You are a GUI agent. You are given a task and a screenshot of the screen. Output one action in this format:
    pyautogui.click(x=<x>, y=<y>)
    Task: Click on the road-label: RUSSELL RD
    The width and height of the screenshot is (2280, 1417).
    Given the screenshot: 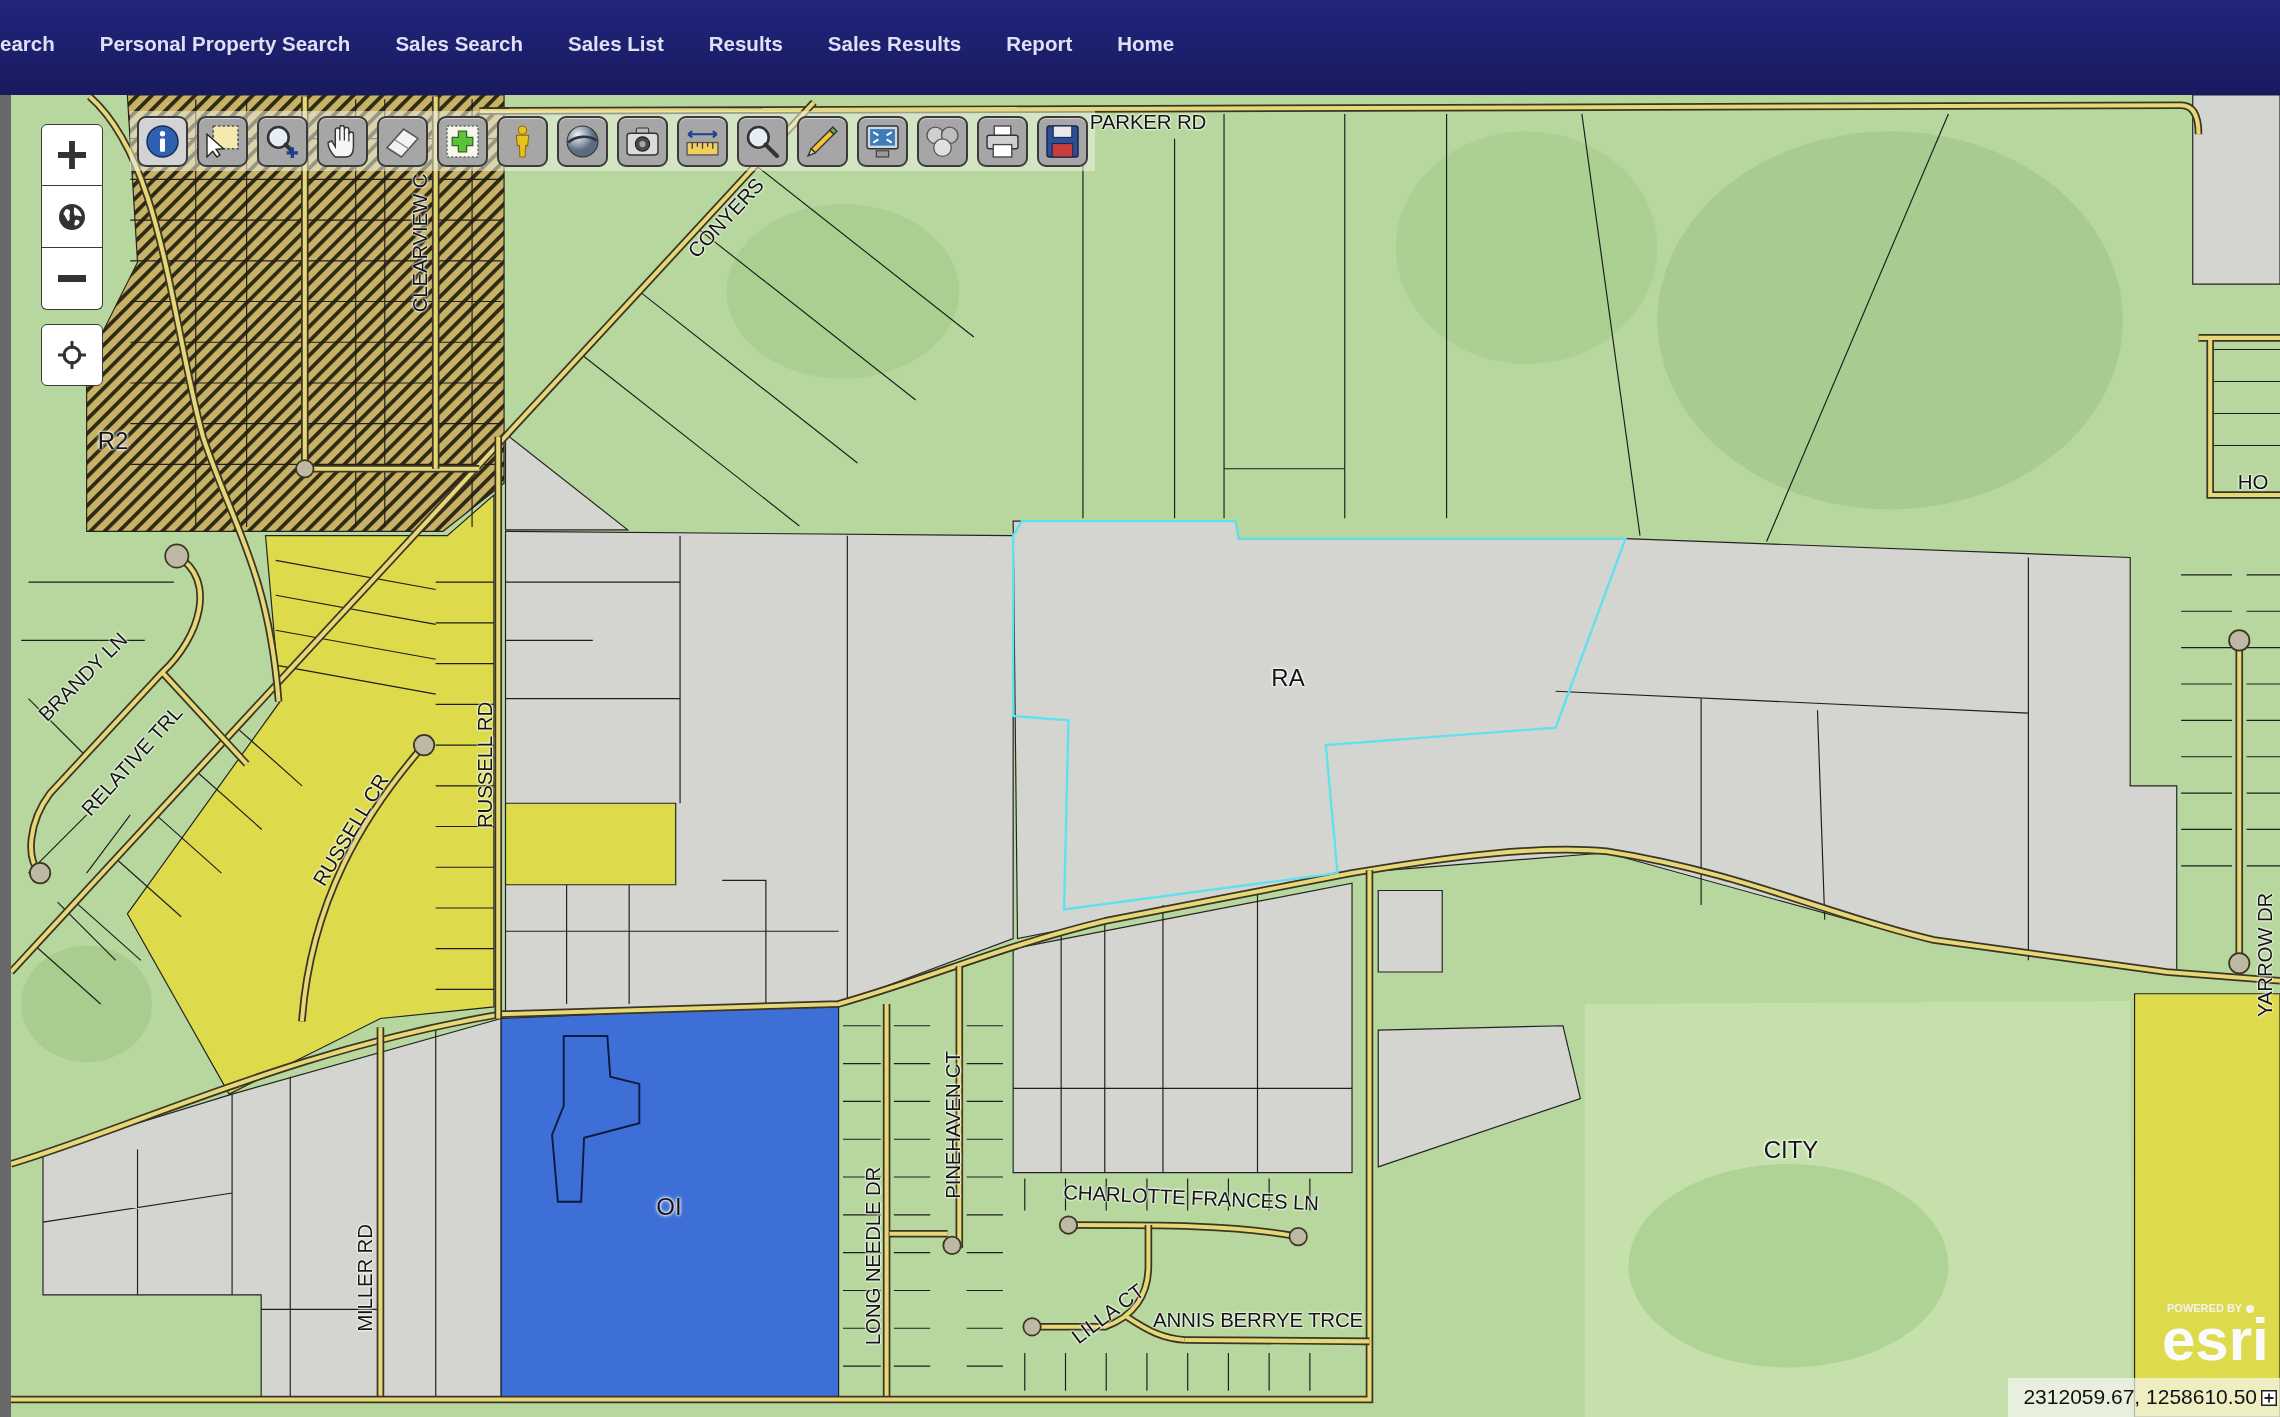 What is the action you would take?
    pyautogui.click(x=485, y=765)
    